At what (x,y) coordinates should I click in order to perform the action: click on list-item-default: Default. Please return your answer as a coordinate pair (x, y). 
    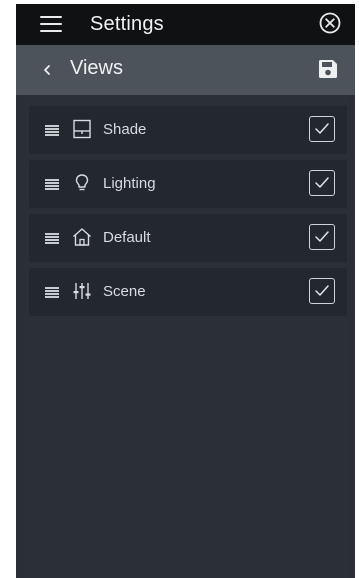
    Looking at the image, I should click on (188, 238).